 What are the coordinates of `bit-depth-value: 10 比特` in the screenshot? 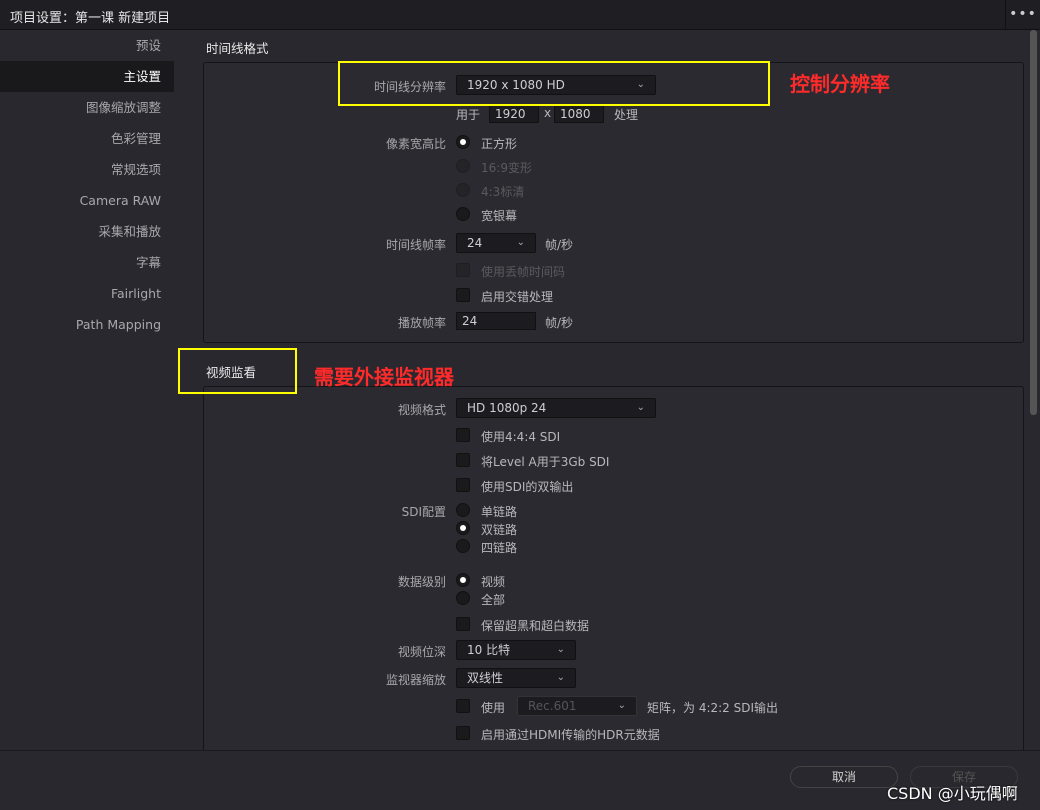 It's located at (489, 650).